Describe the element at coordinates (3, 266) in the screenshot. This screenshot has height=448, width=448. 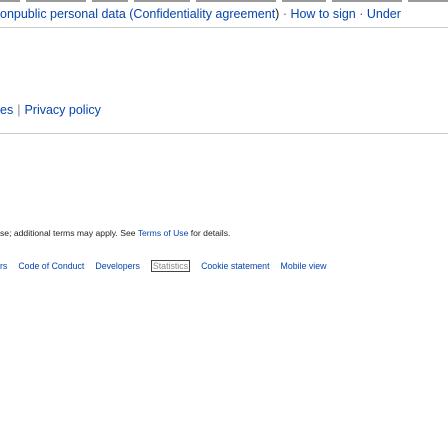
I see `footer-link-prev: rs` at that location.